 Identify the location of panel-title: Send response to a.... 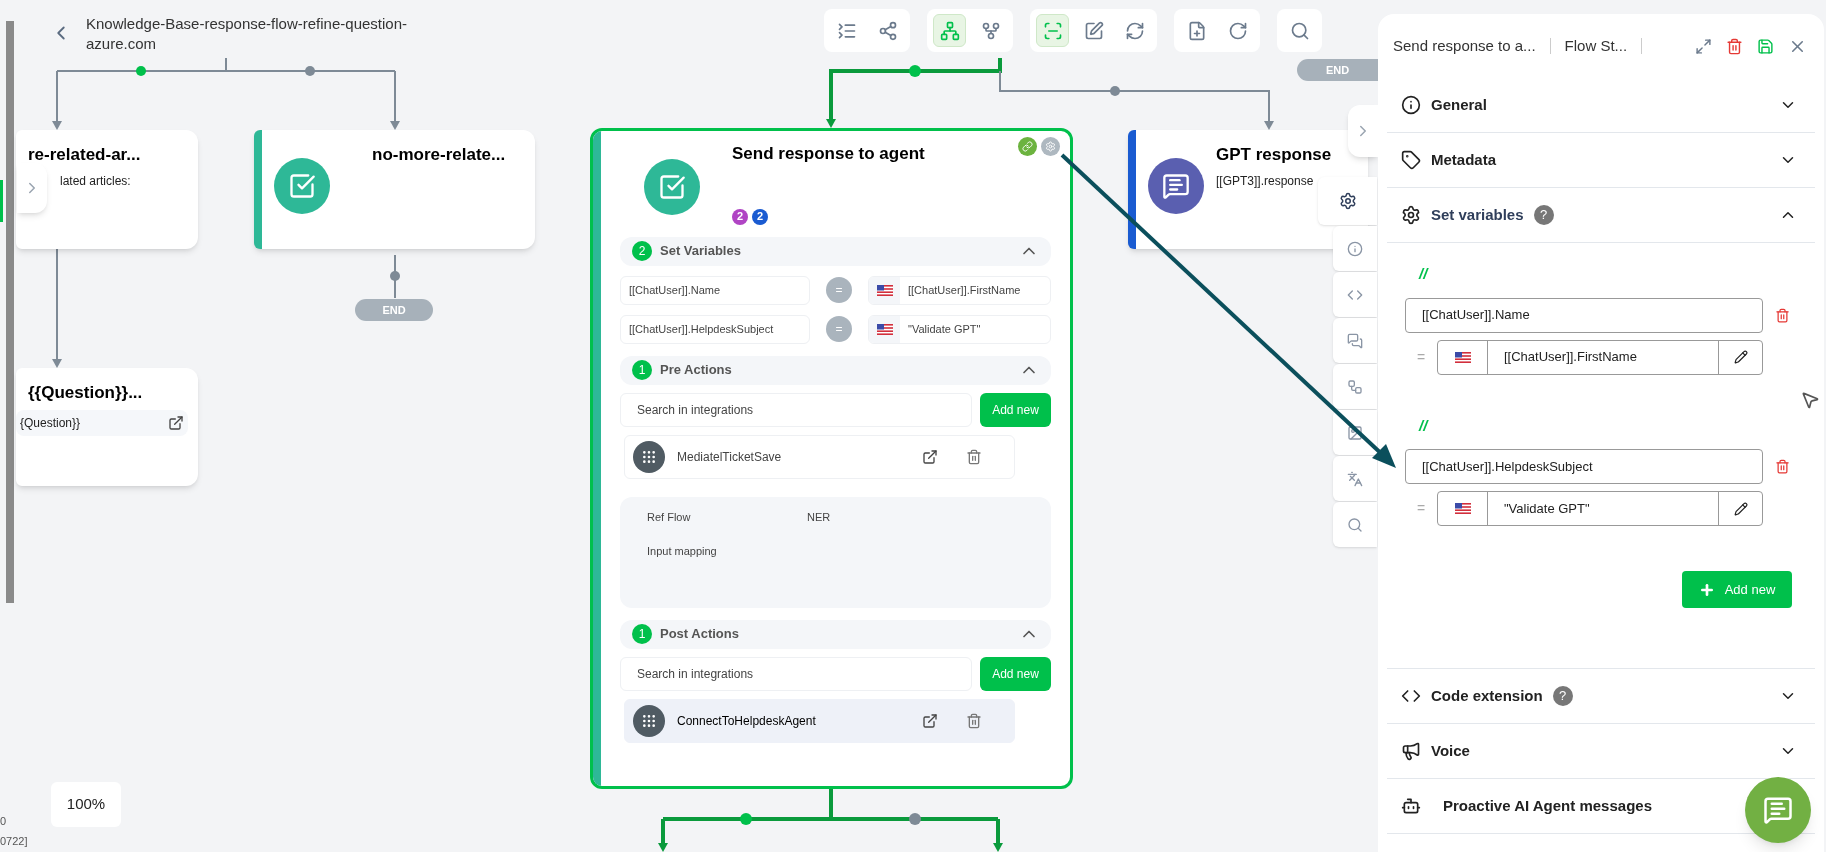
(1464, 45).